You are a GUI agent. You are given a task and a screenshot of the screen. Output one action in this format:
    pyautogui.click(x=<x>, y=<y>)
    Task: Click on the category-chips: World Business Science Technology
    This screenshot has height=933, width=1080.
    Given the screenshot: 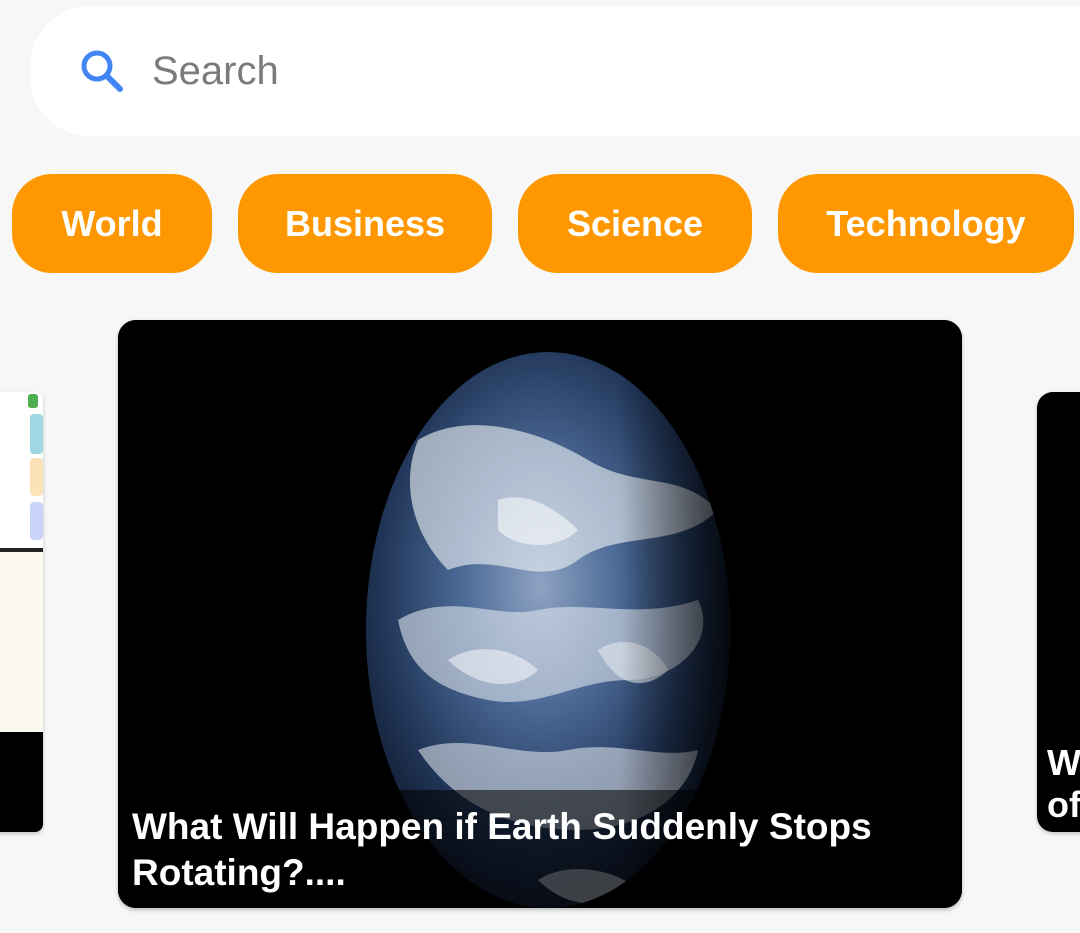 What is the action you would take?
    pyautogui.click(x=540, y=224)
    